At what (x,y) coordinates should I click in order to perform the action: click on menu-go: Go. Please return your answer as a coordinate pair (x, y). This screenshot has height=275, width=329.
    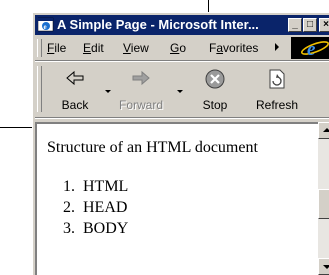
    Looking at the image, I should click on (178, 48).